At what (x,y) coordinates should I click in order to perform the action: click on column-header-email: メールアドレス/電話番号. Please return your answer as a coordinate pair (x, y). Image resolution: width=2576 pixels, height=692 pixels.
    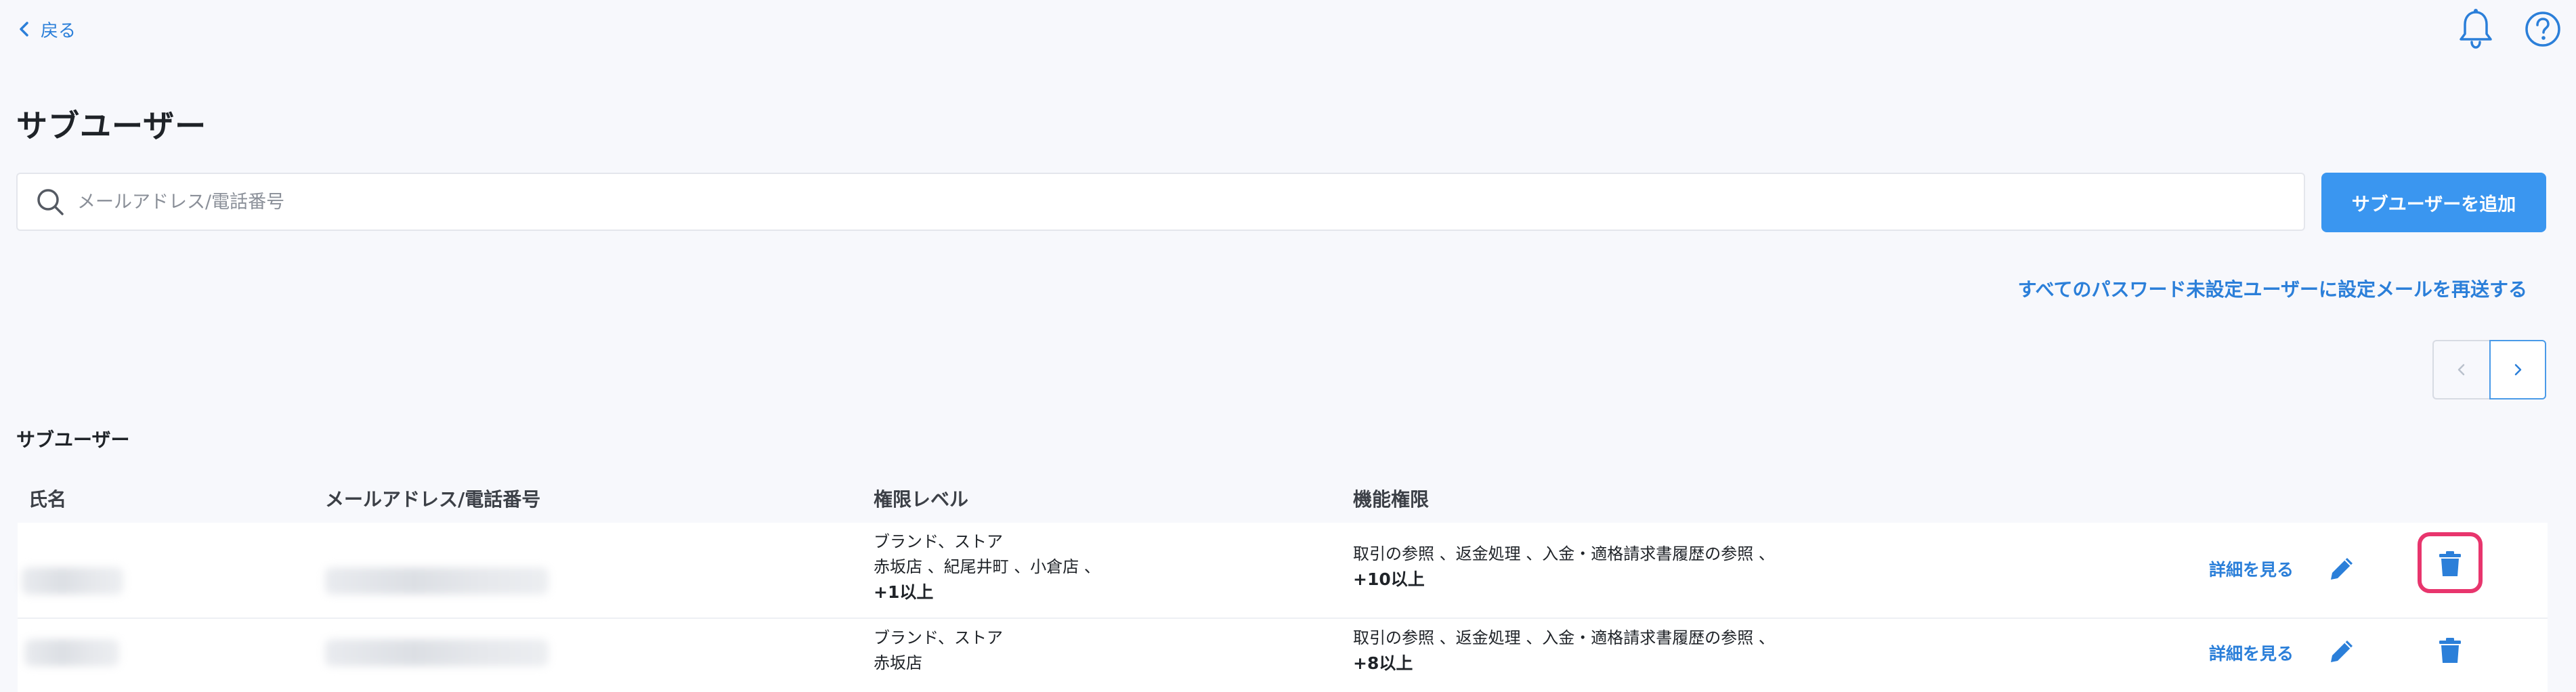
    Looking at the image, I should click on (433, 499).